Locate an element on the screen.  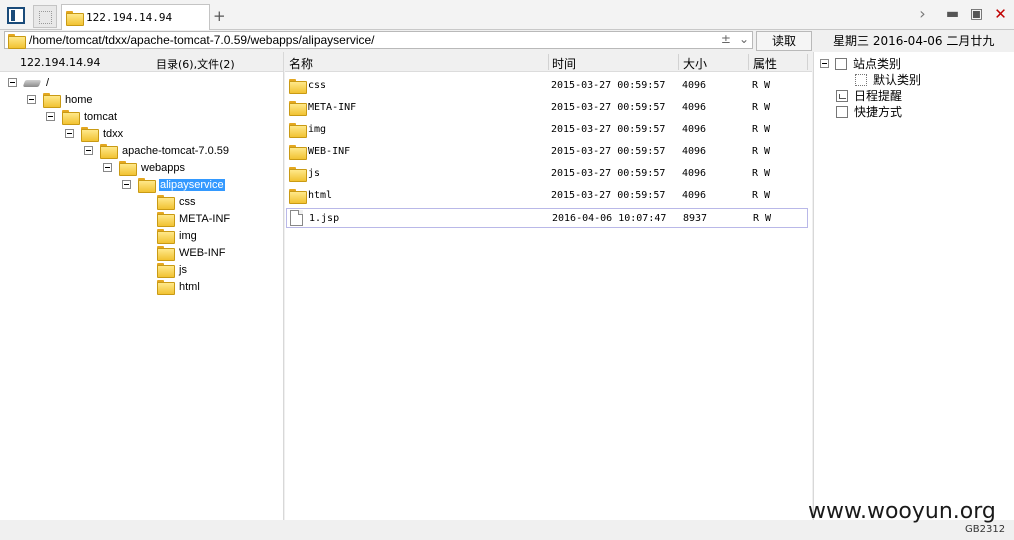
tab-active: 122.194.14.94 is located at coordinates (135, 17).